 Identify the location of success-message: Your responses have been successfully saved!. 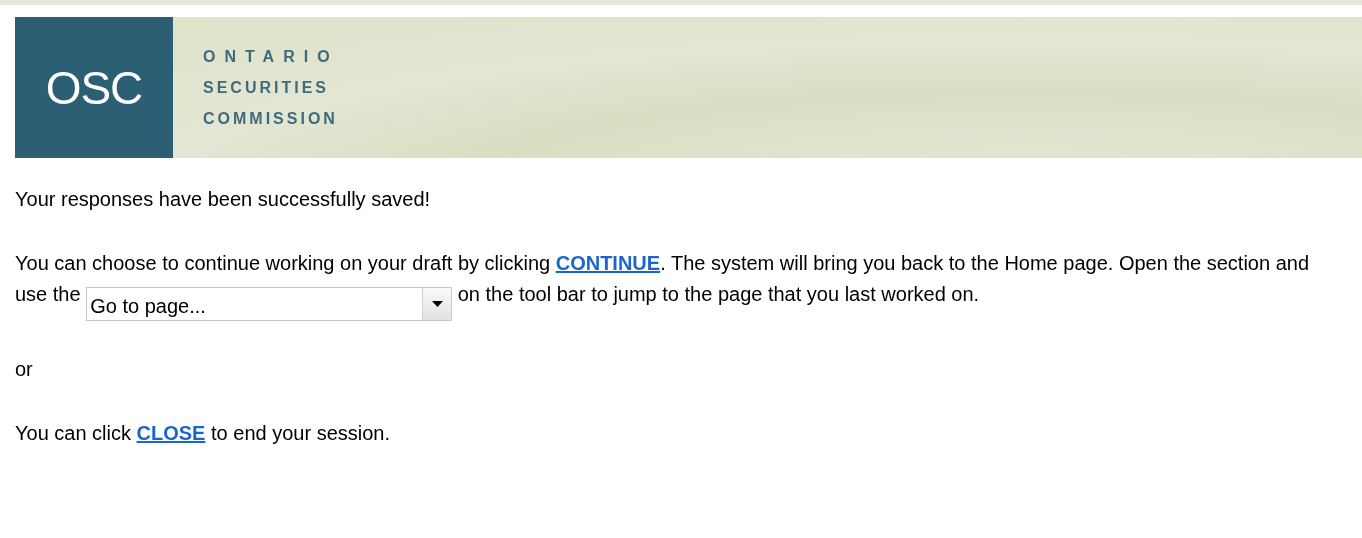
(223, 199).